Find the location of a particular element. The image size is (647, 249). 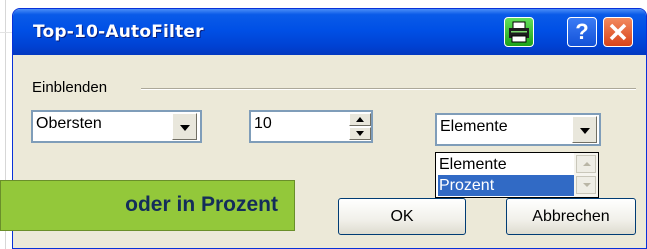

scroll-up-icon is located at coordinates (587, 164).